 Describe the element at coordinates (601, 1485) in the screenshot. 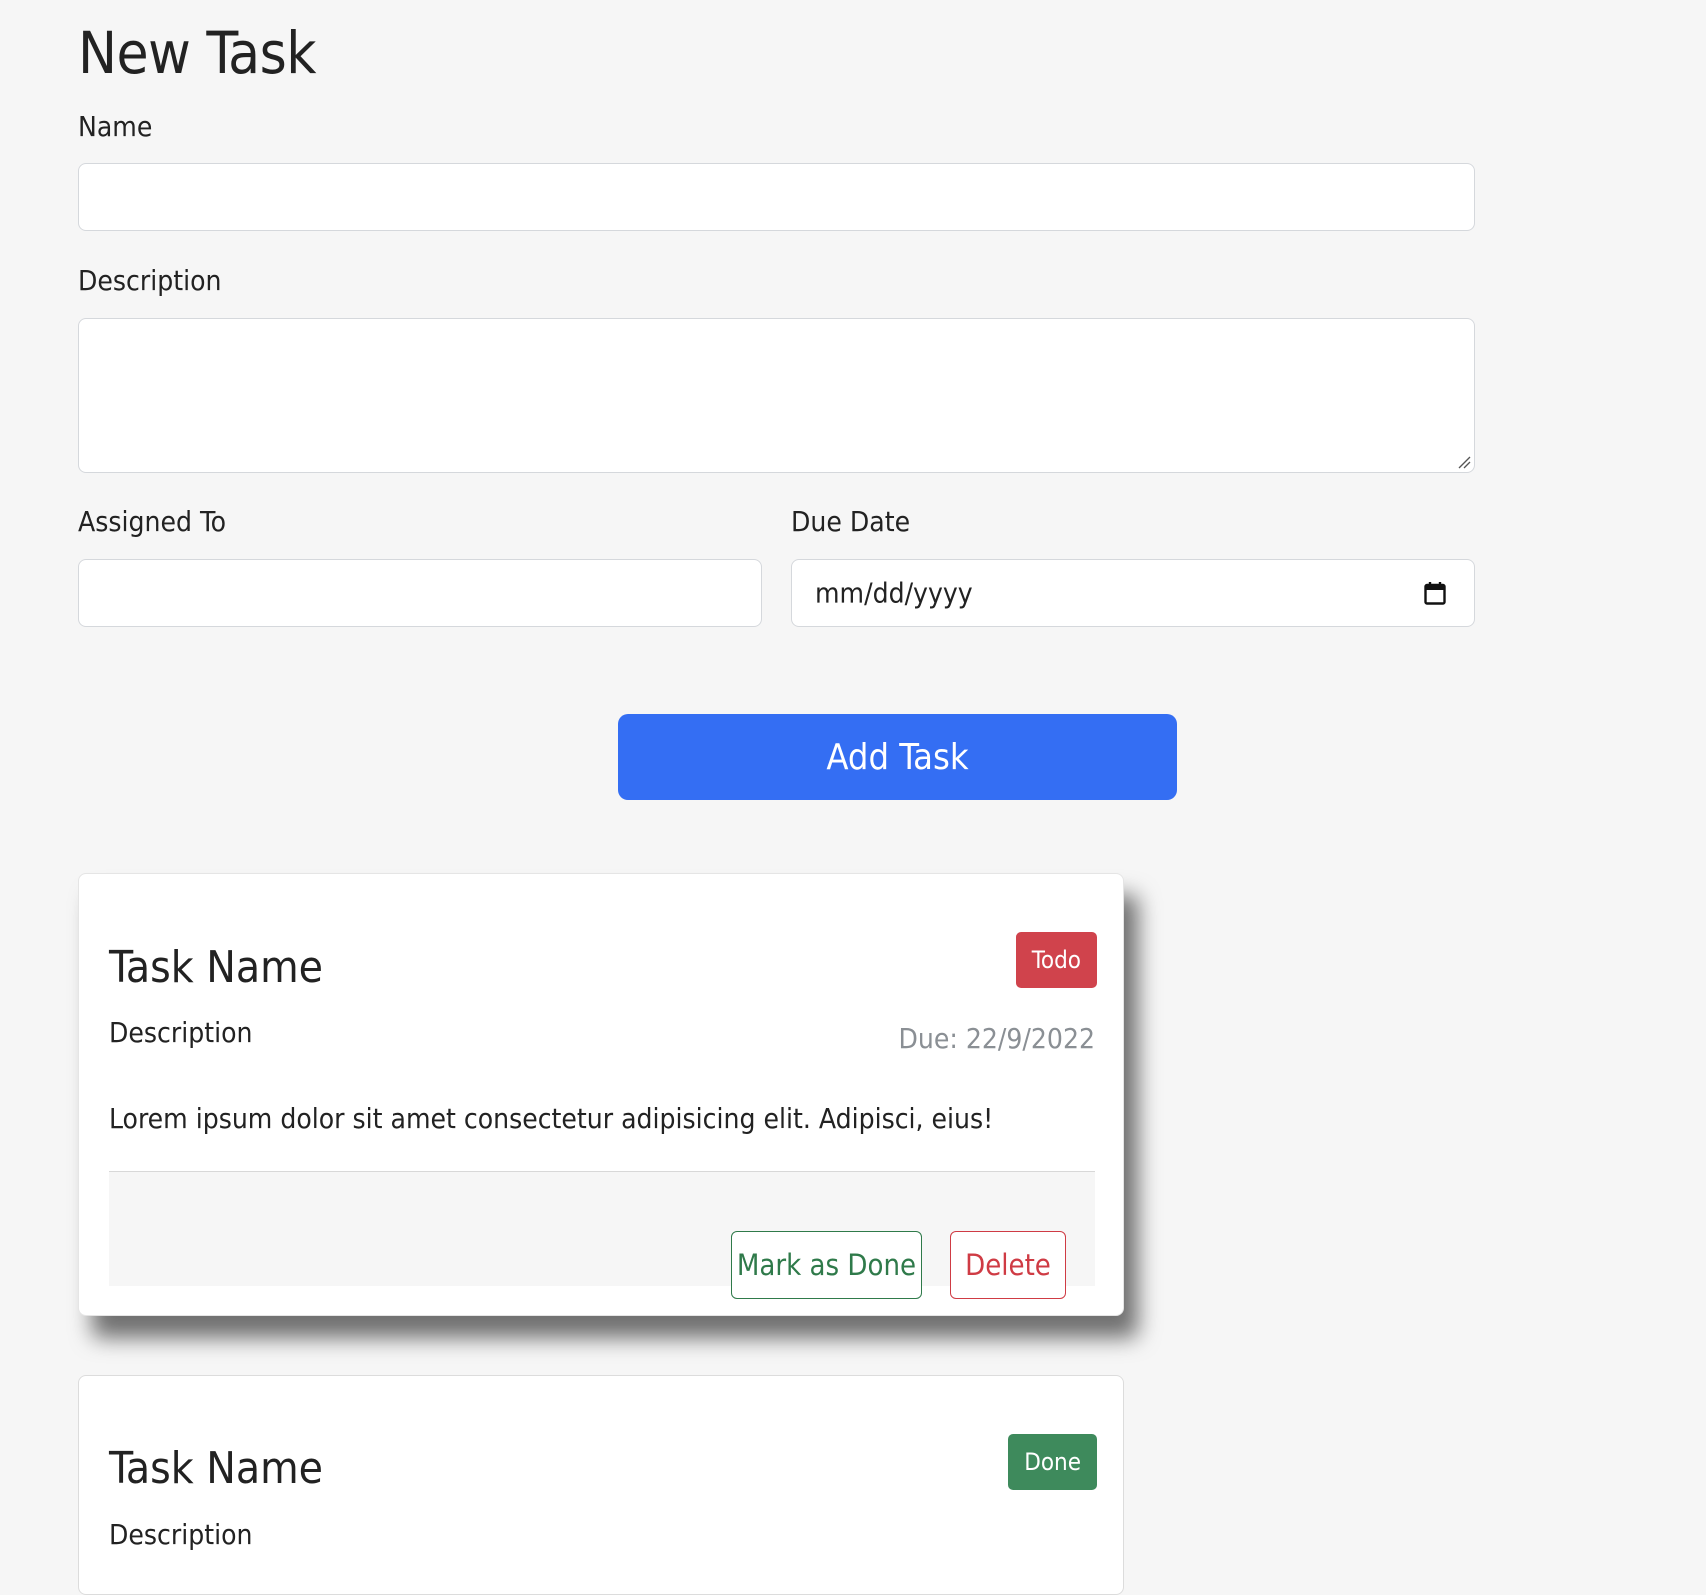

I see `task-card: Task Name Done Description` at that location.